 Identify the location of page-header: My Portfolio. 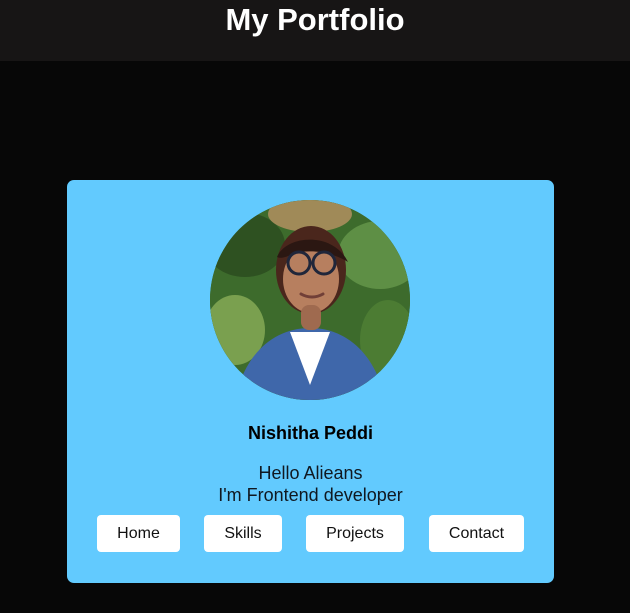
(315, 30).